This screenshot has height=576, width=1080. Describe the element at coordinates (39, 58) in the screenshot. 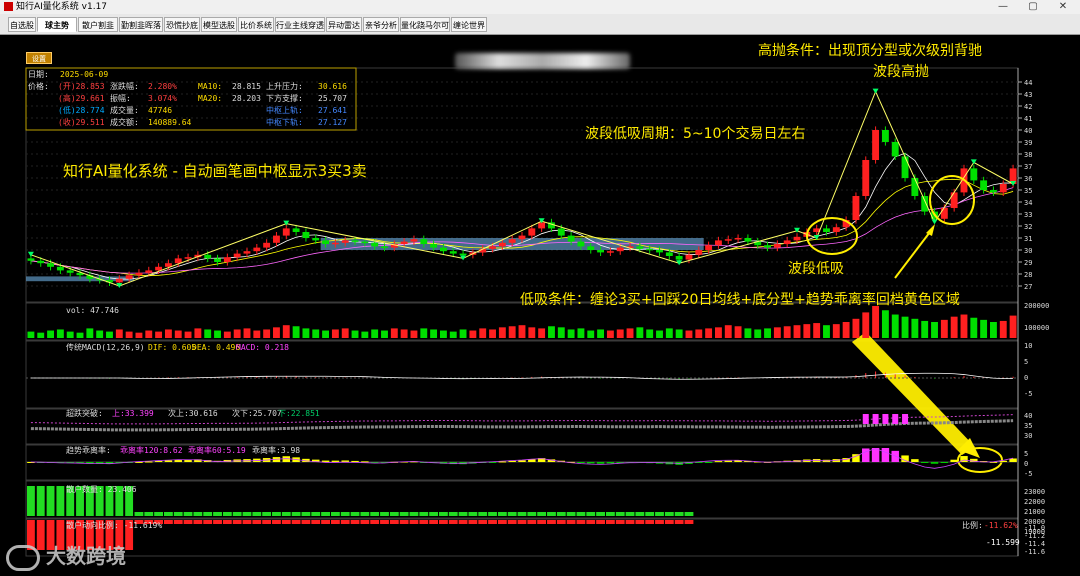

I see `settings-button: 设置` at that location.